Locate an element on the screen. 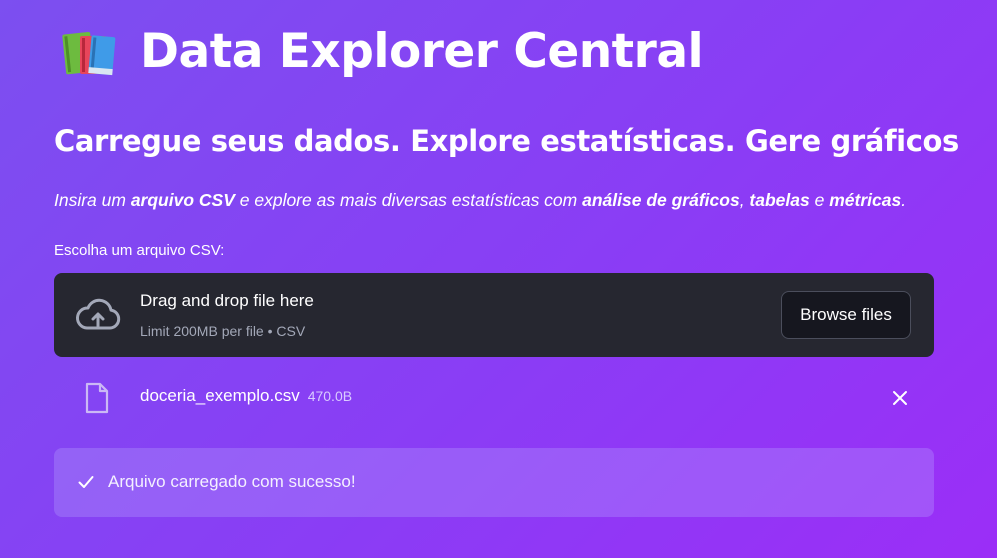 Image resolution: width=997 pixels, height=558 pixels. dropzone-limit-text: Limit 200MB per file • CSV is located at coordinates (223, 331).